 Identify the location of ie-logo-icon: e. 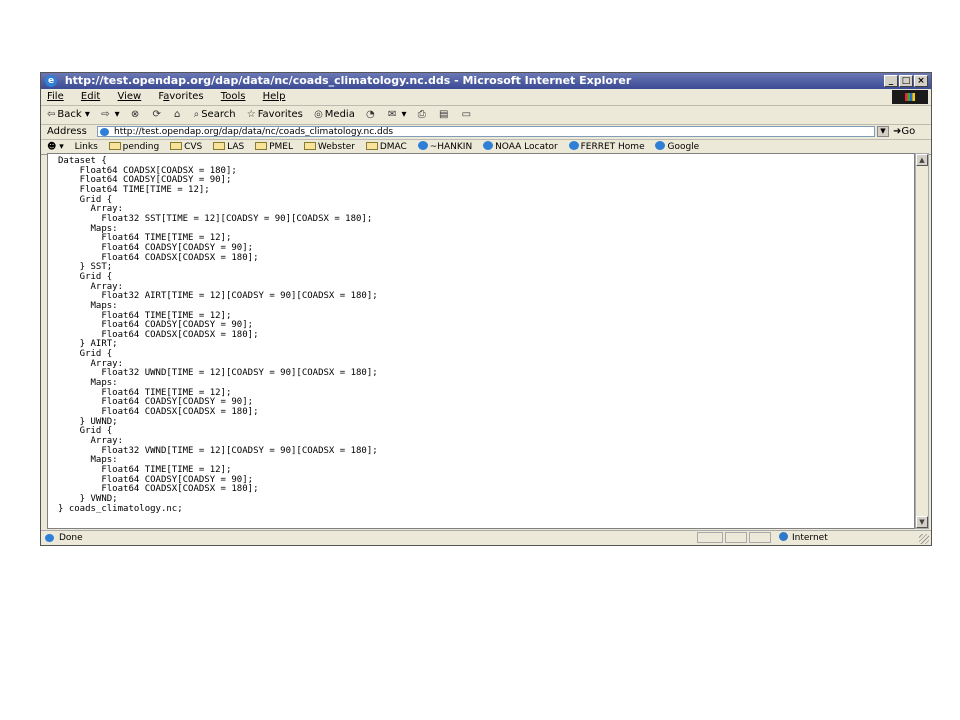
(51, 81).